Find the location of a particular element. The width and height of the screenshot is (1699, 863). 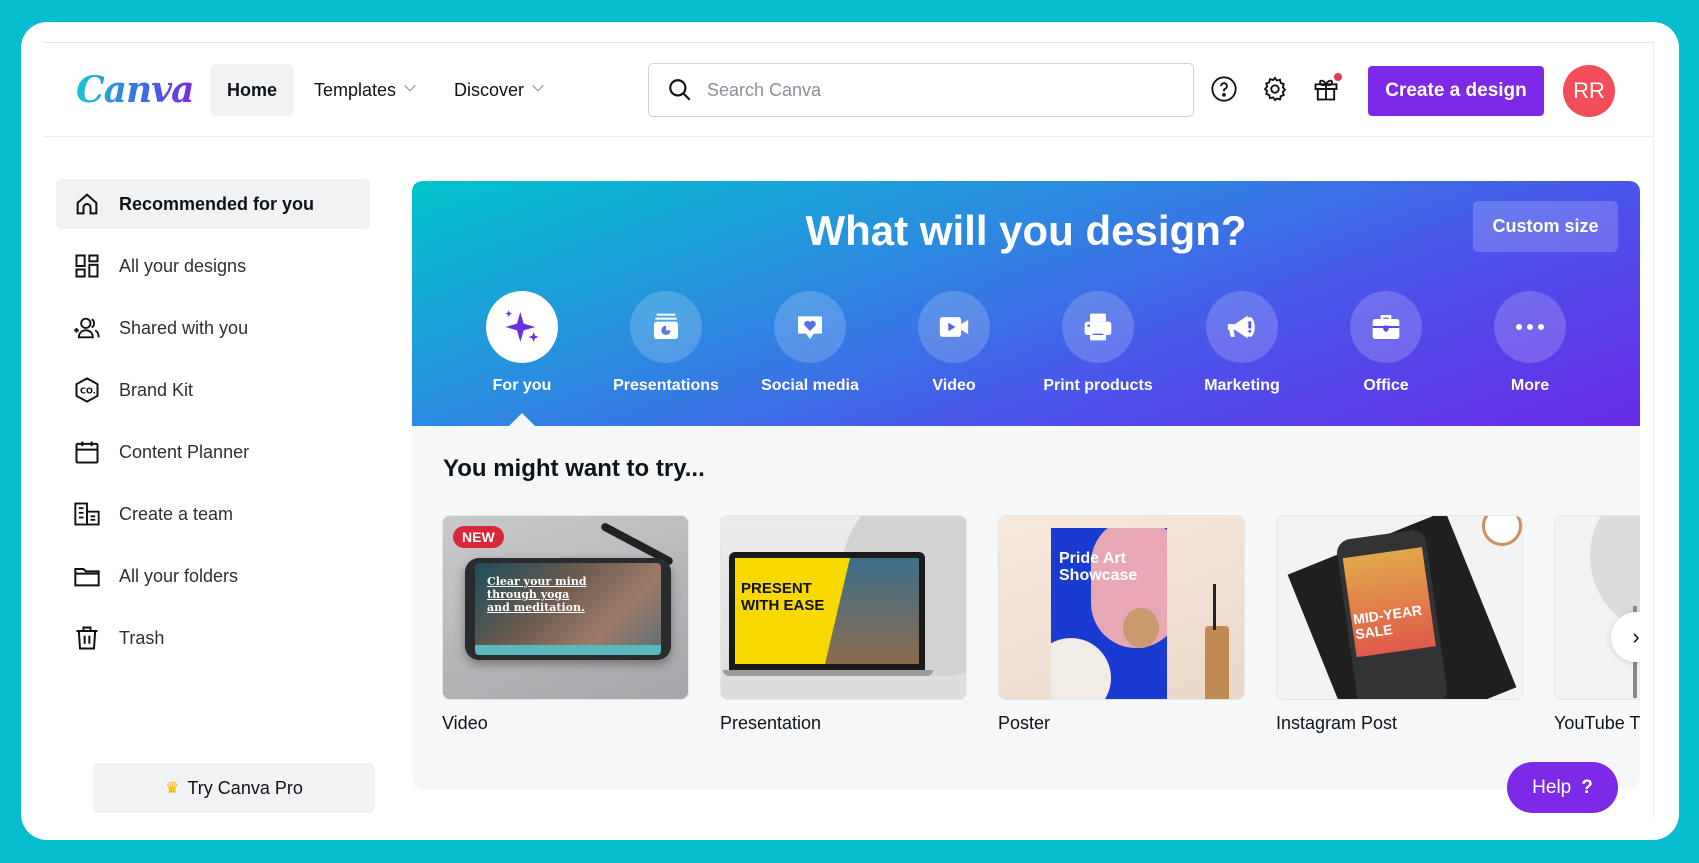

try-canva-pro-label: Try Canva Pro is located at coordinates (245, 787).